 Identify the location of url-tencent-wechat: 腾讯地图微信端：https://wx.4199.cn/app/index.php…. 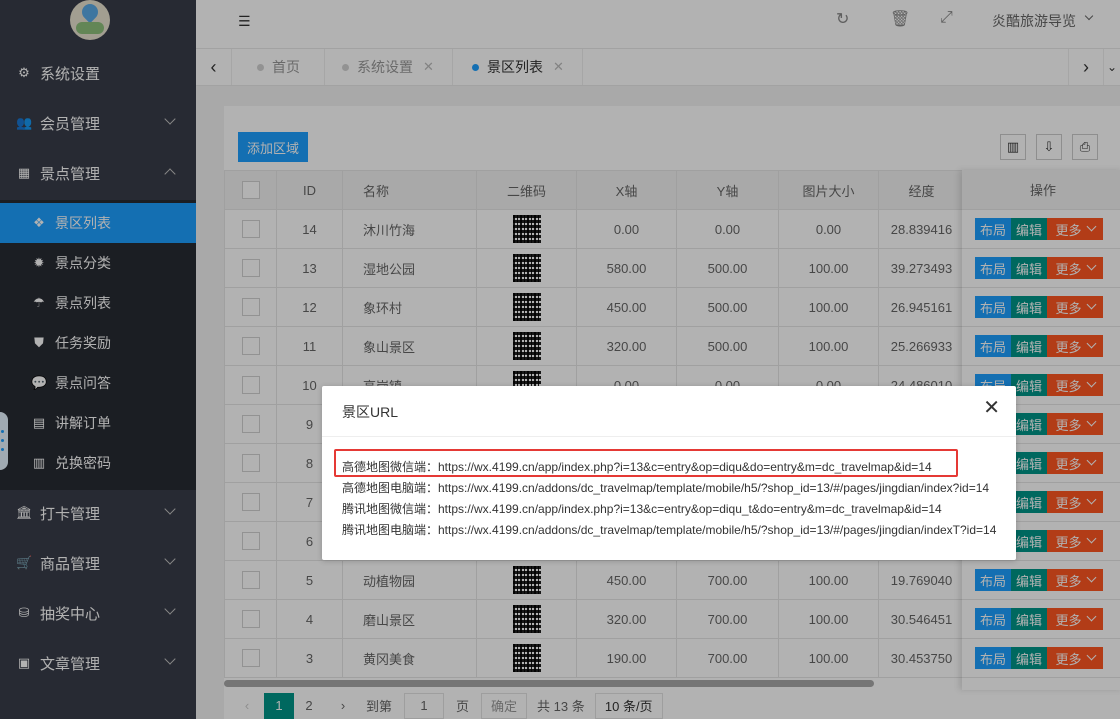
(642, 508).